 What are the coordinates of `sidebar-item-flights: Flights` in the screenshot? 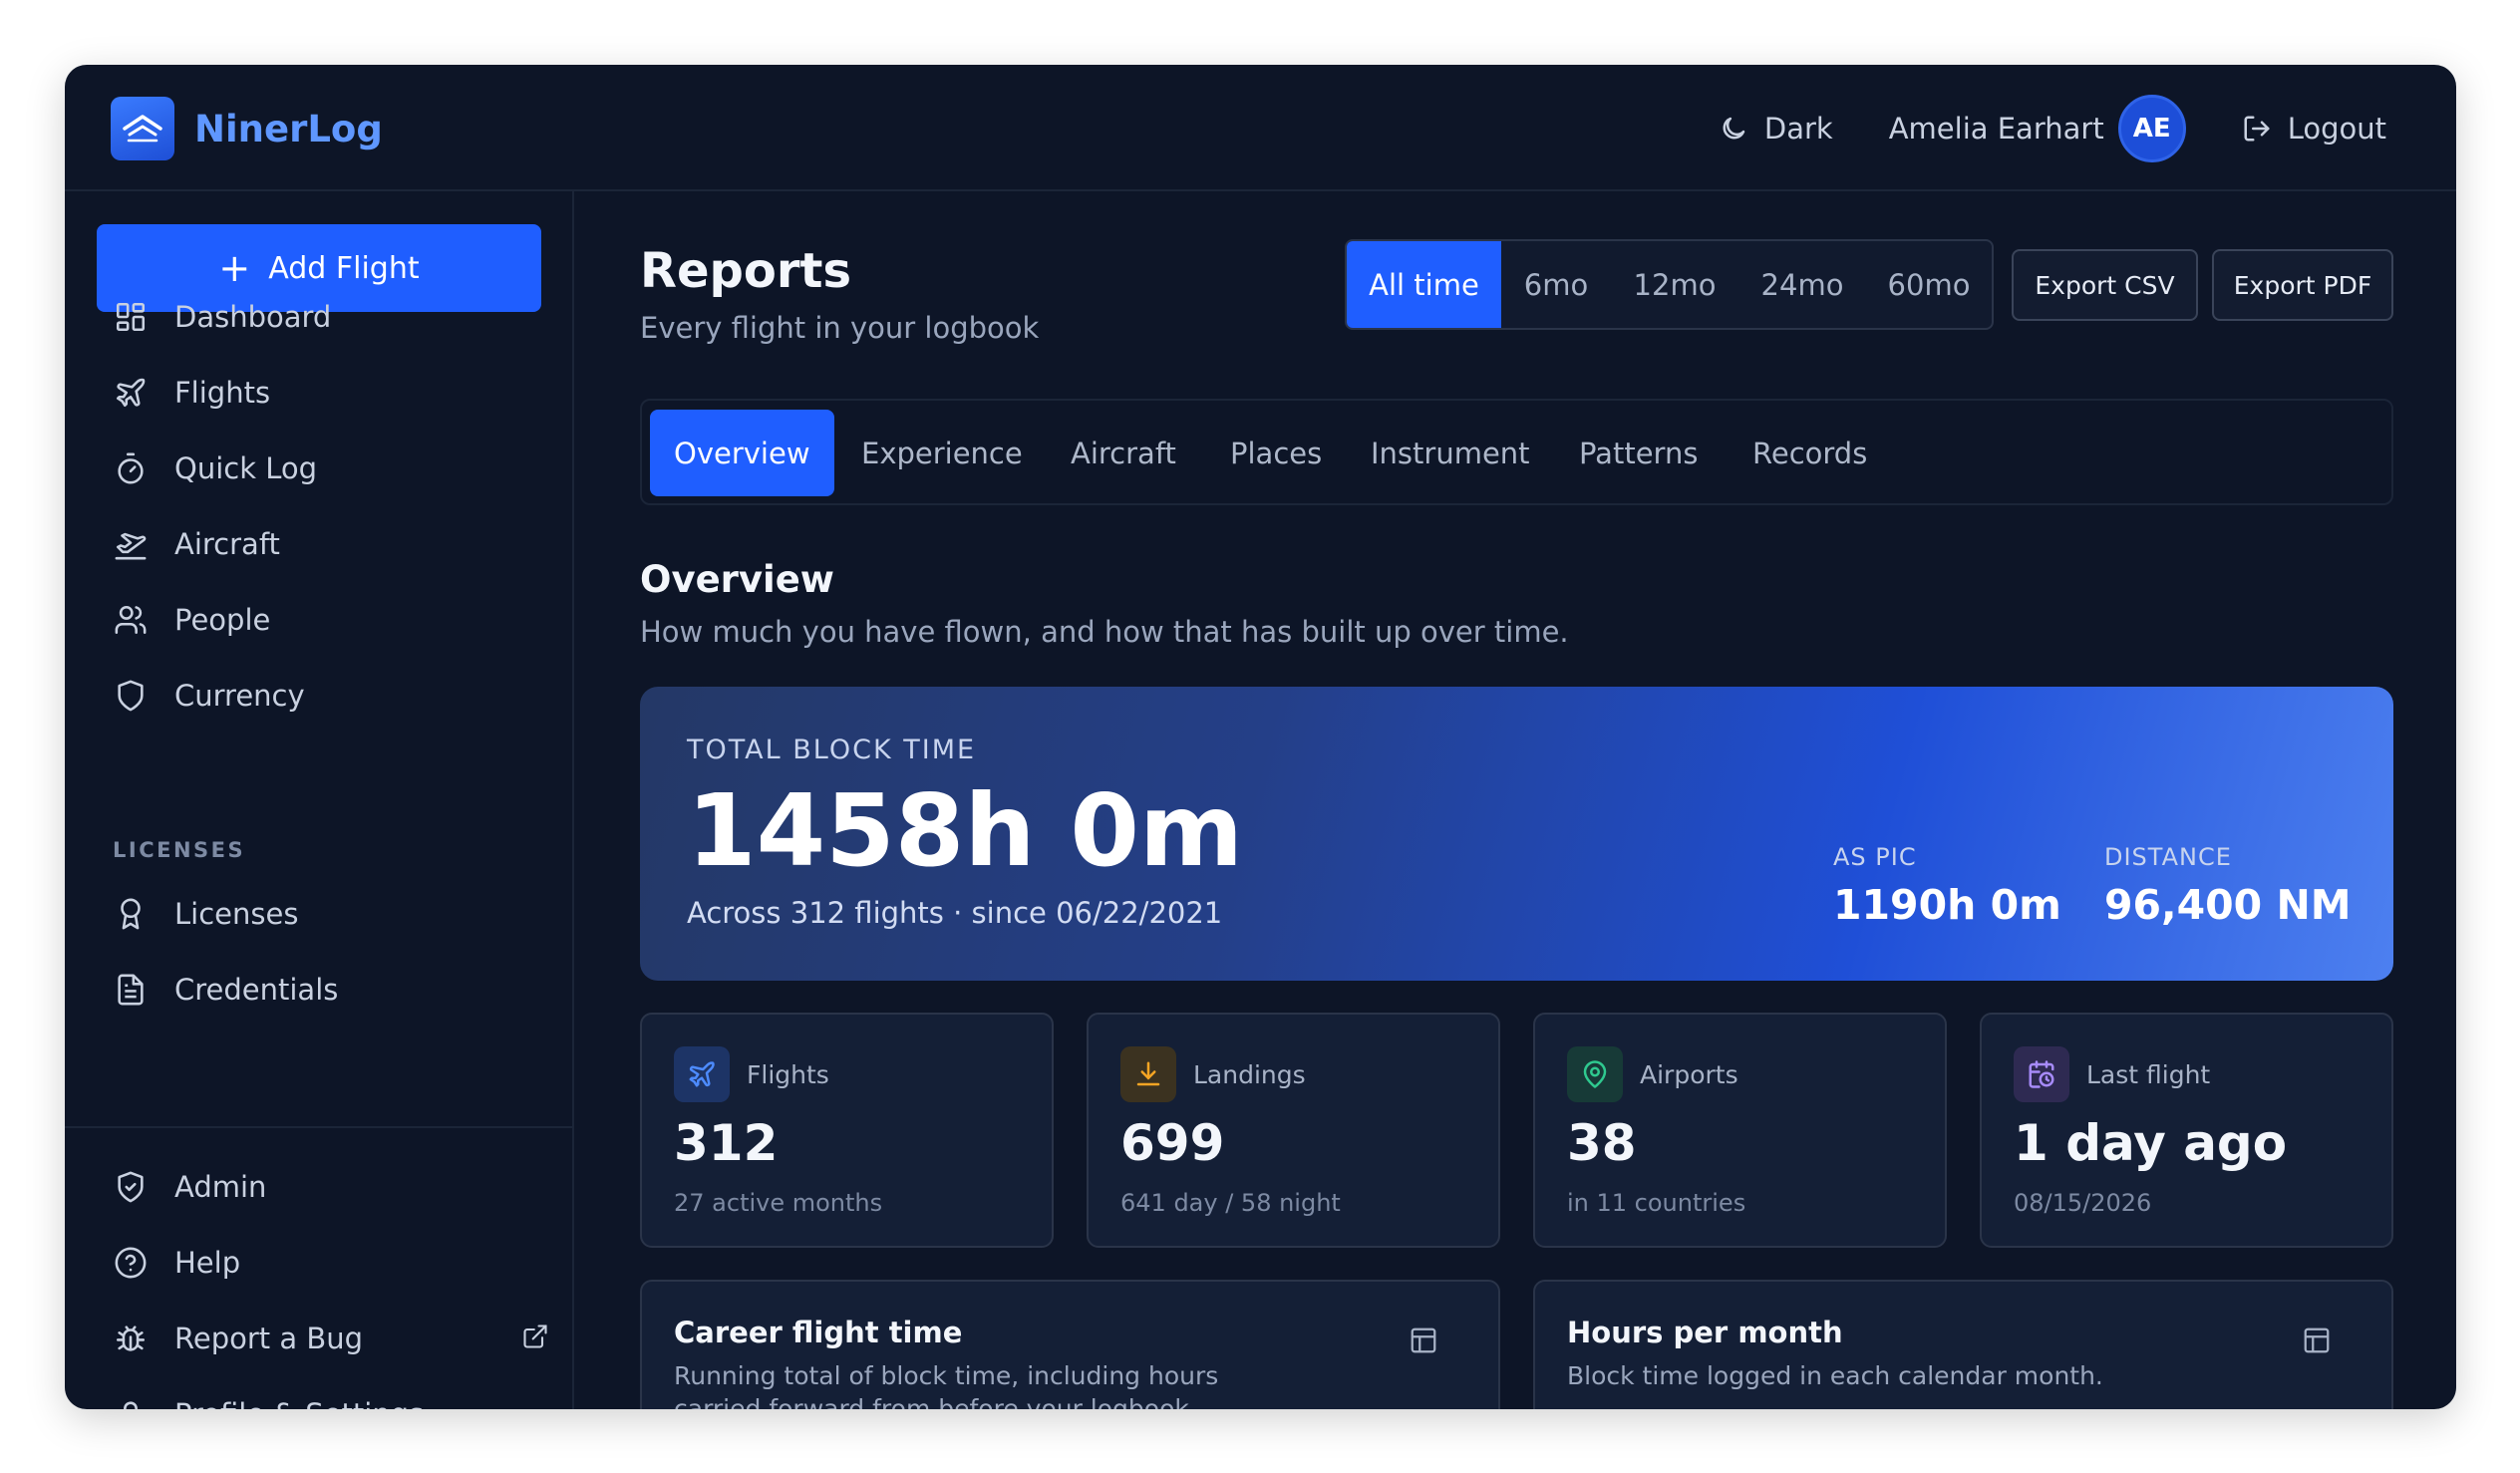 It's located at (330, 393).